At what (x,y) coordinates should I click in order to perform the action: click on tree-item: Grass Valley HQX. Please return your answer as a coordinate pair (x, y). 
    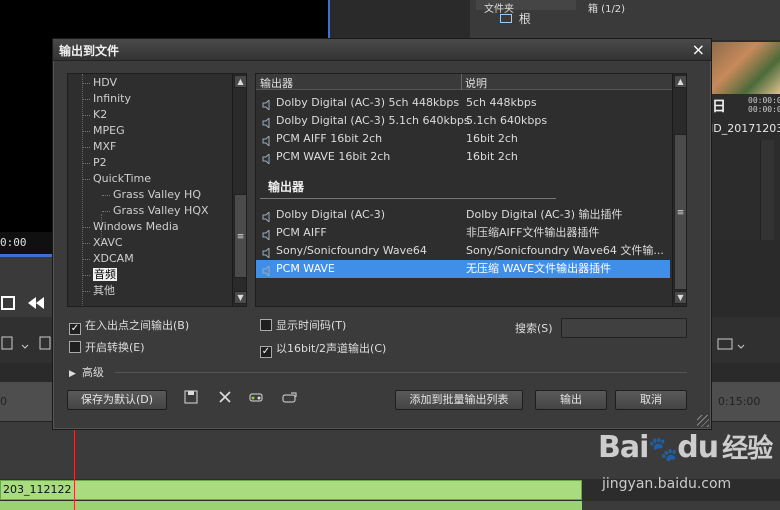
    Looking at the image, I should click on (155, 211).